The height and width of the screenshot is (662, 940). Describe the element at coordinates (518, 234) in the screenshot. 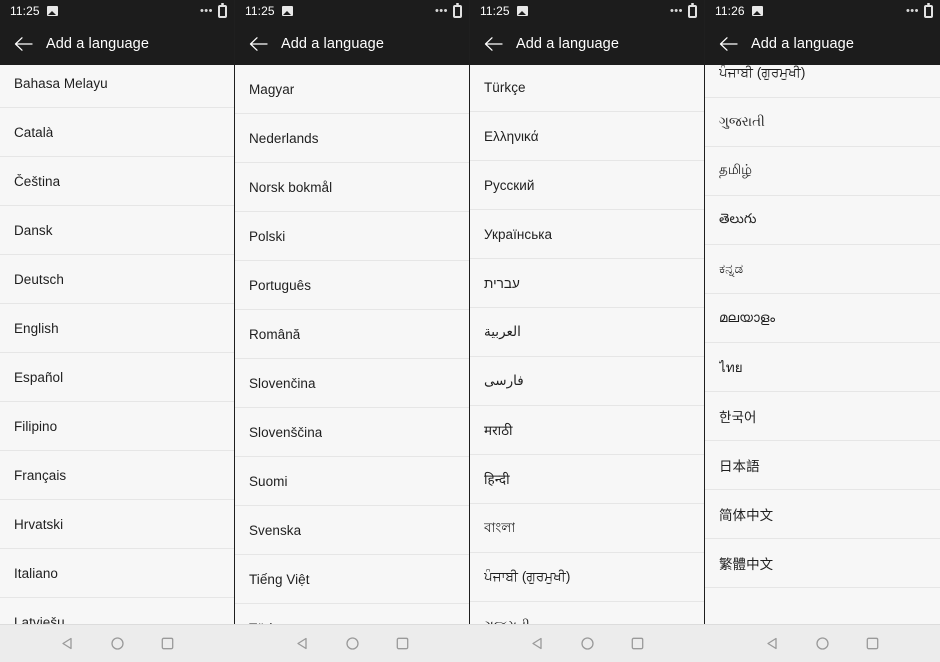

I see `language-name: Українська` at that location.